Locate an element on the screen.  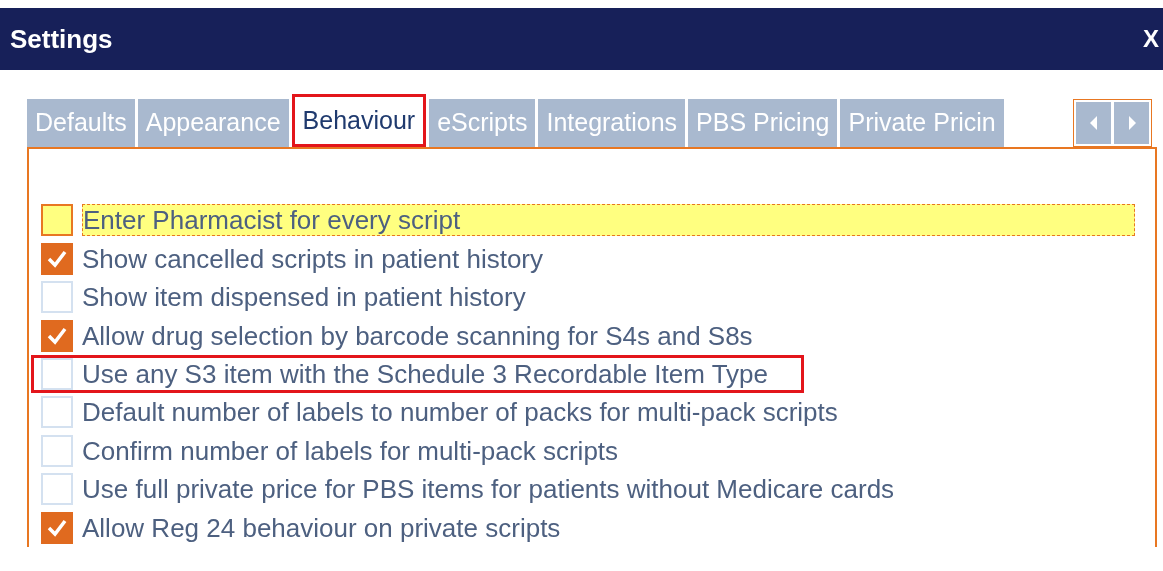
option-label: Use full private price for PBS items for patients without Medicare cards is located at coordinates (488, 489).